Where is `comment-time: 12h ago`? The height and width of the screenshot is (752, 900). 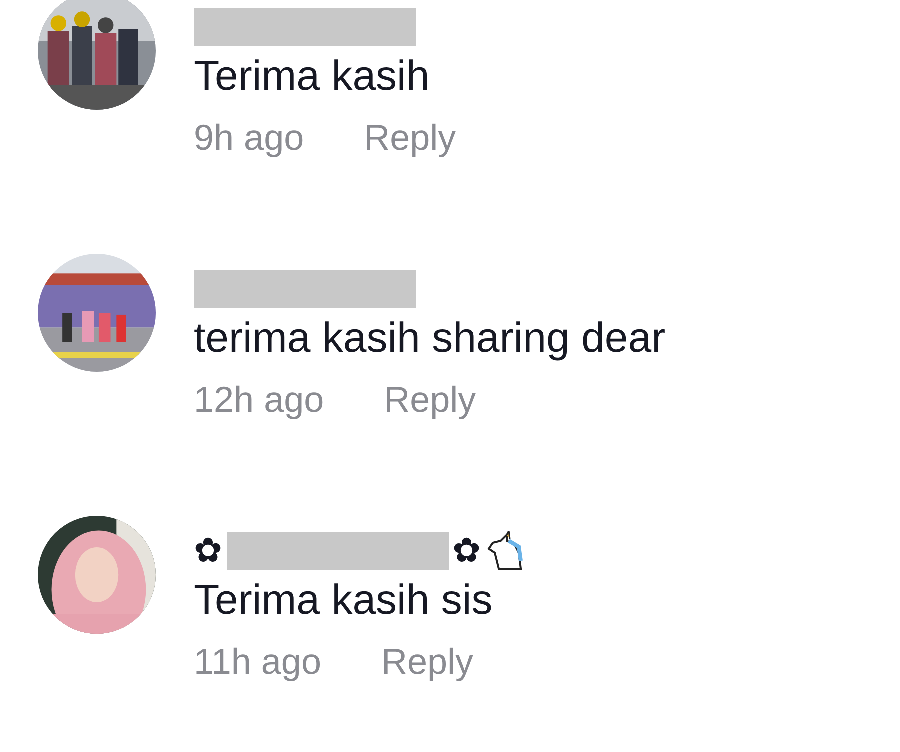 comment-time: 12h ago is located at coordinates (259, 400).